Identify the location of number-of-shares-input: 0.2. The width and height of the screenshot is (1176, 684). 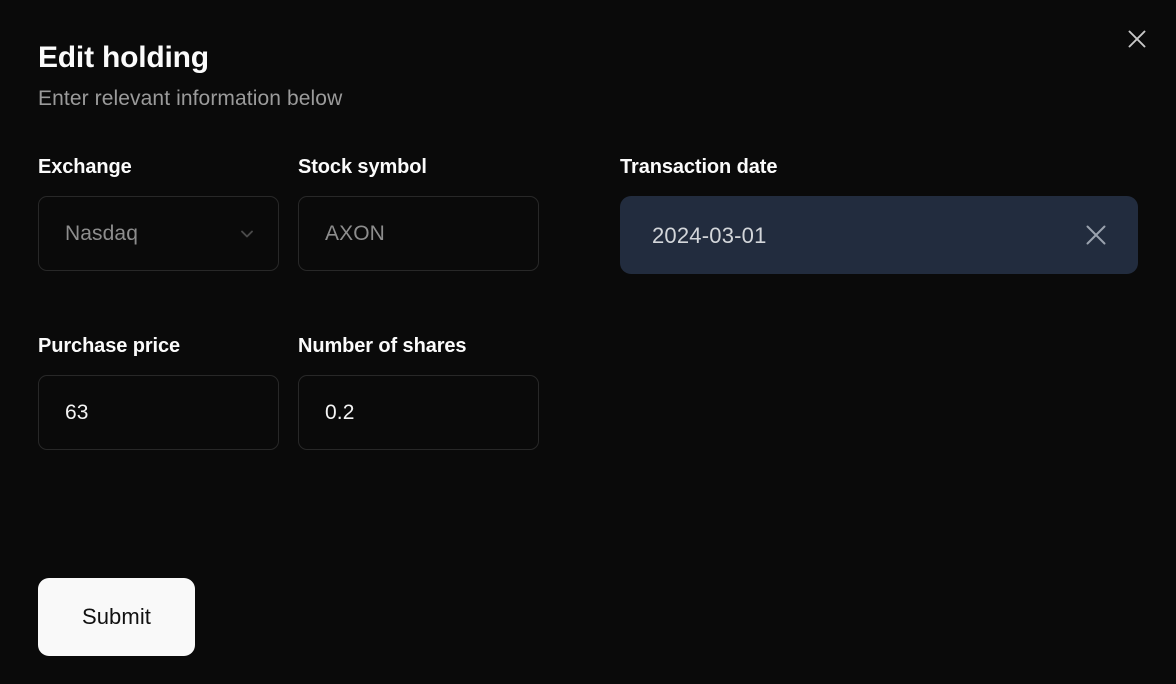
(418, 412).